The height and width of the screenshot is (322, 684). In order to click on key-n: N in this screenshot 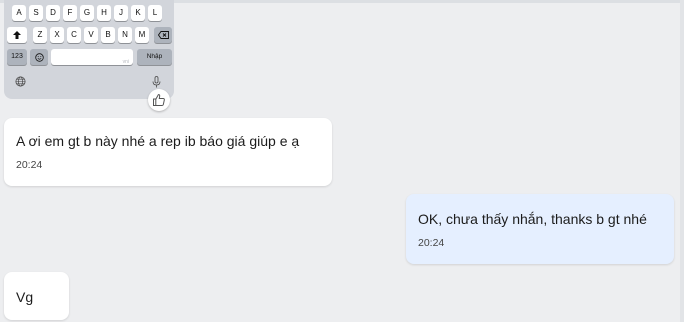, I will do `click(125, 35)`.